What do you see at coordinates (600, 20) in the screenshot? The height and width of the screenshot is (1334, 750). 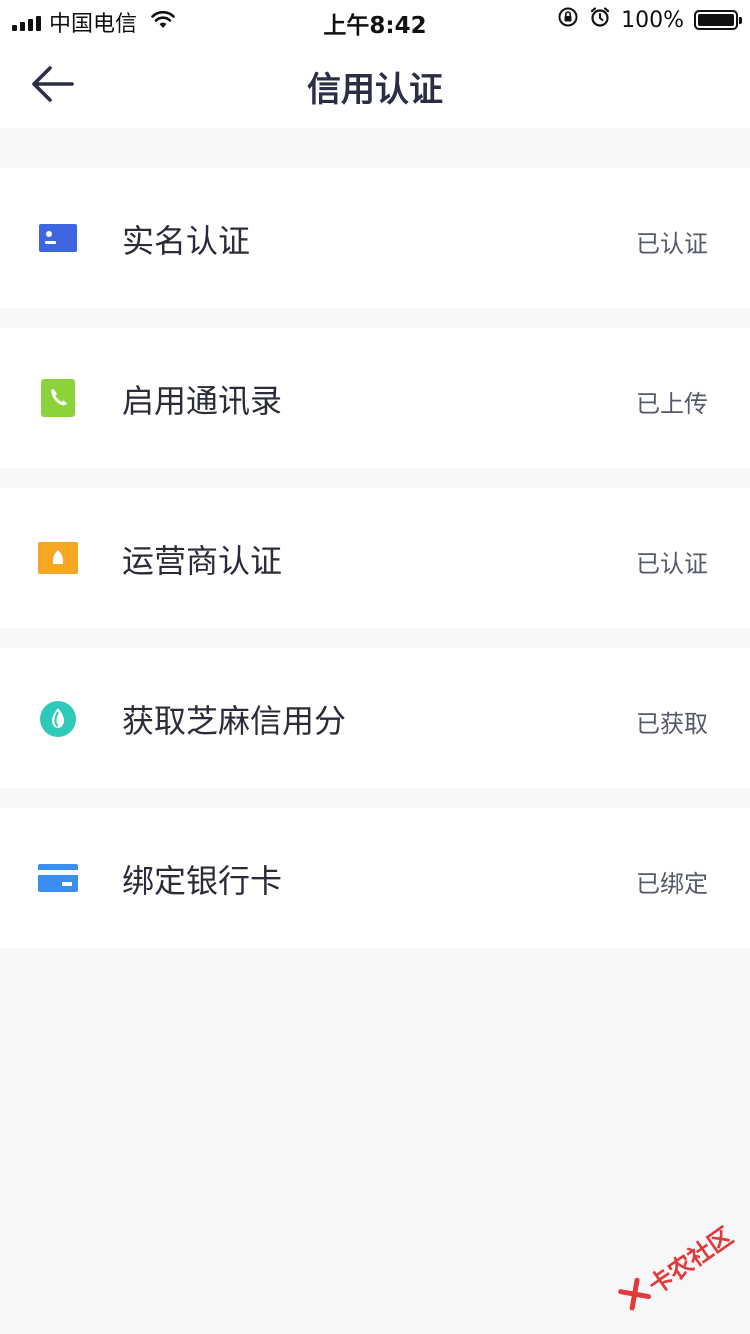 I see `alarm-icon` at bounding box center [600, 20].